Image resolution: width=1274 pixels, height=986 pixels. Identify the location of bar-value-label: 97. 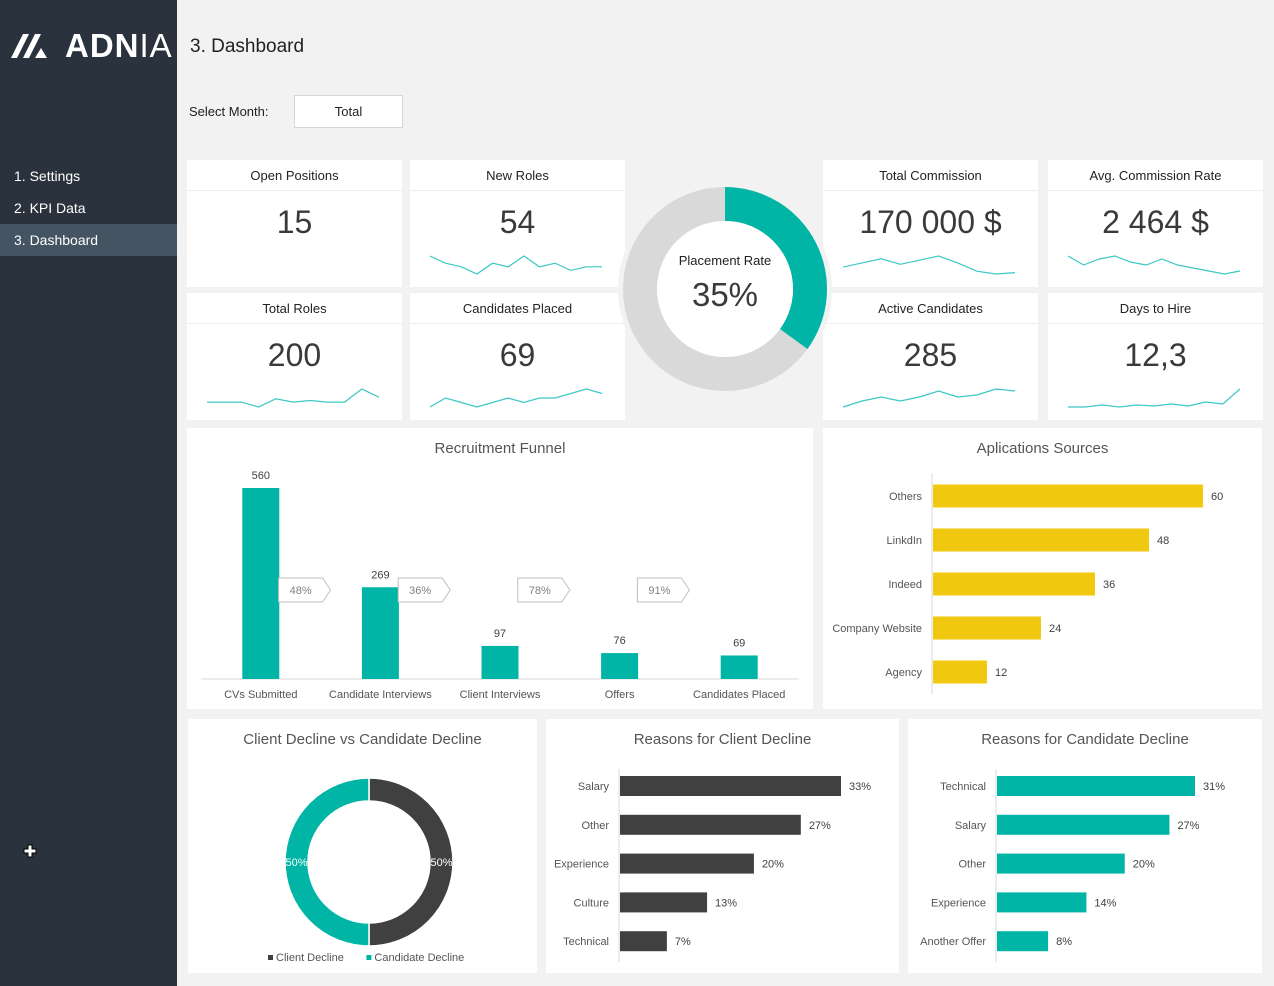
(500, 634).